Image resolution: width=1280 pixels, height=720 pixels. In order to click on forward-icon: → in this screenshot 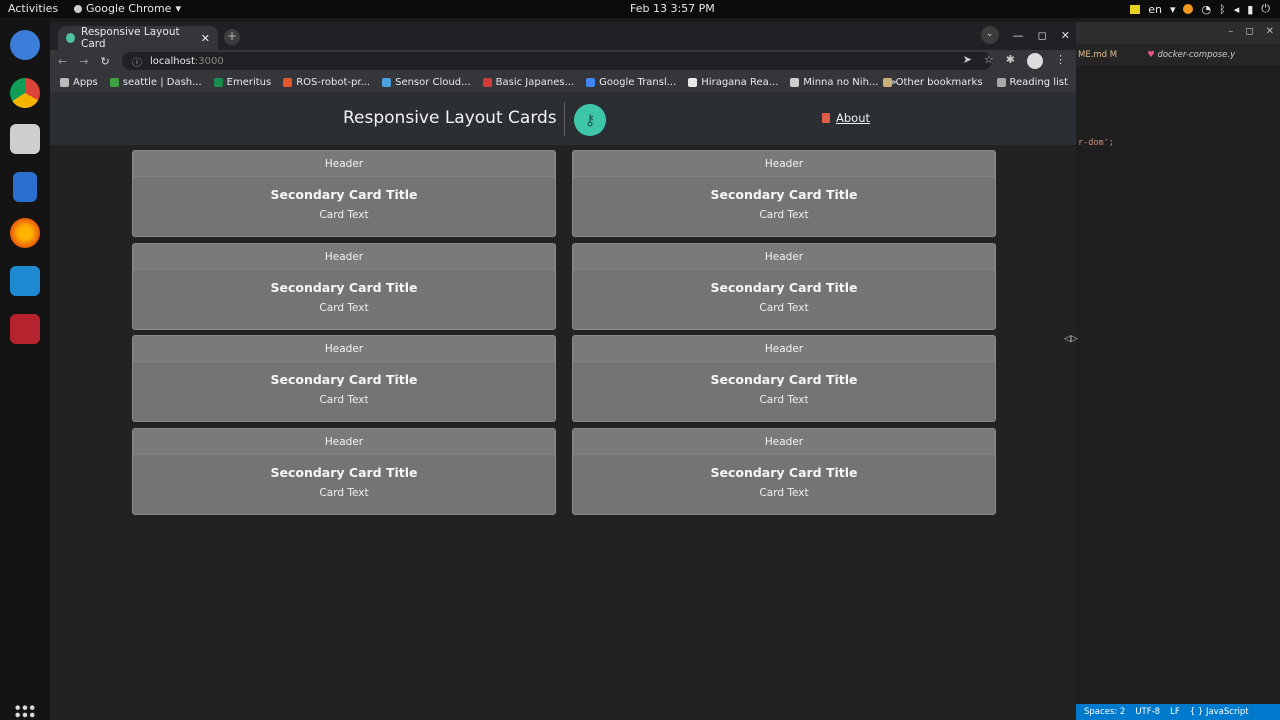, I will do `click(83, 61)`.